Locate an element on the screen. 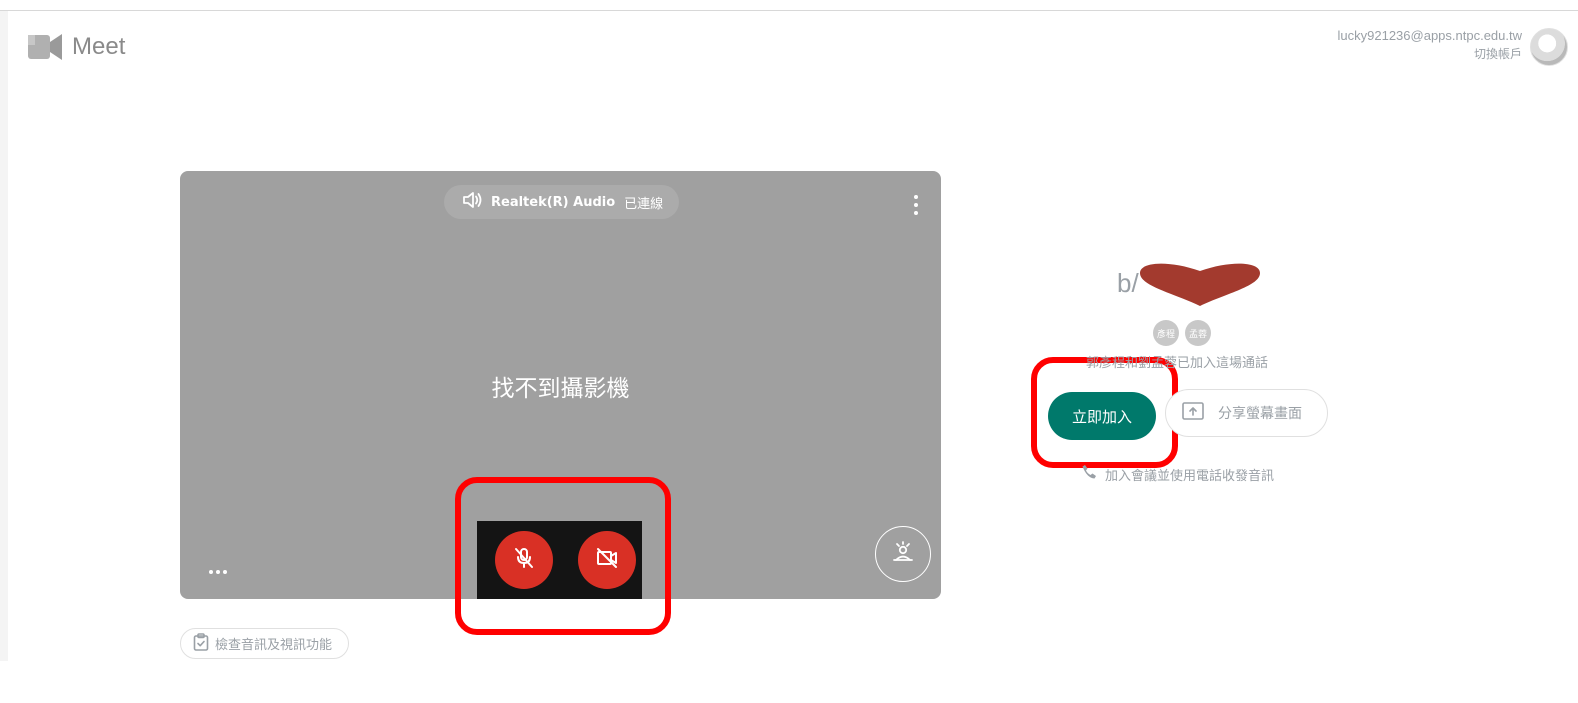  speaker-icon is located at coordinates (472, 202).